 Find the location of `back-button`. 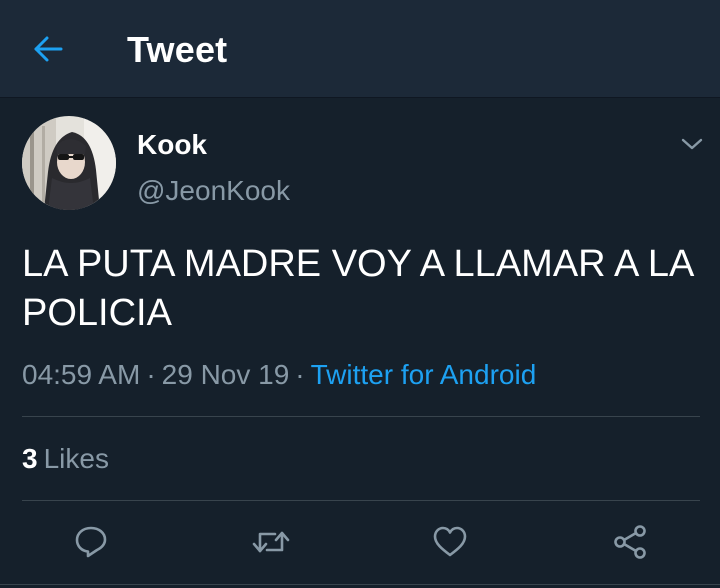

back-button is located at coordinates (48, 49).